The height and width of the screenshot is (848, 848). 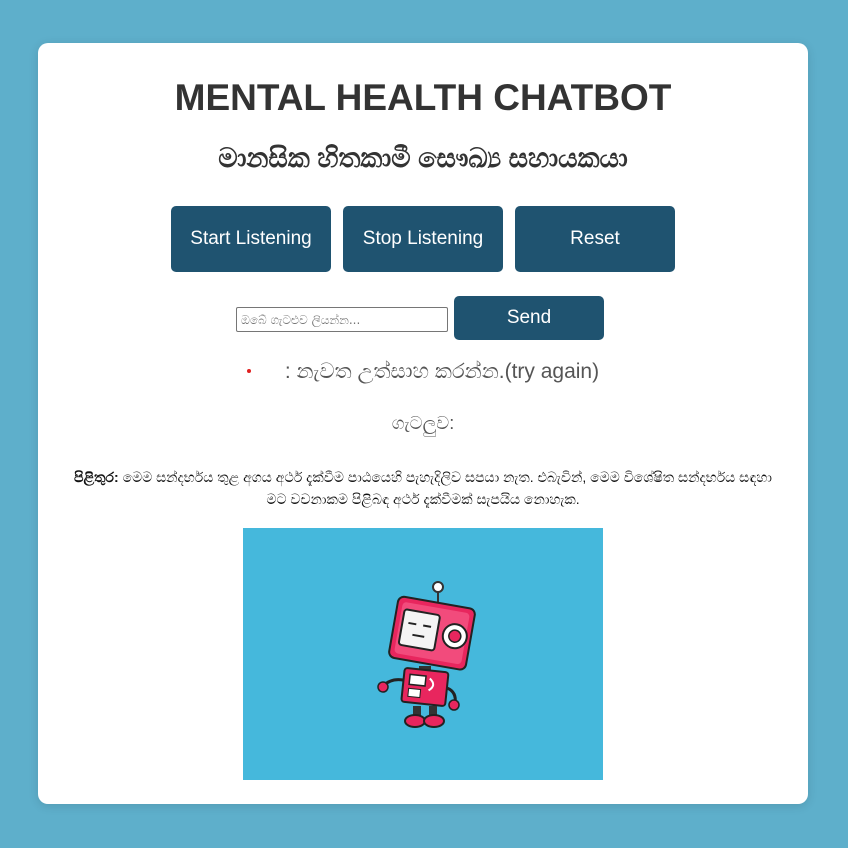 What do you see at coordinates (423, 158) in the screenshot?
I see `page-subtitle: මානසික හිතකාමී සෞඛ්‍ය සහායකයා` at bounding box center [423, 158].